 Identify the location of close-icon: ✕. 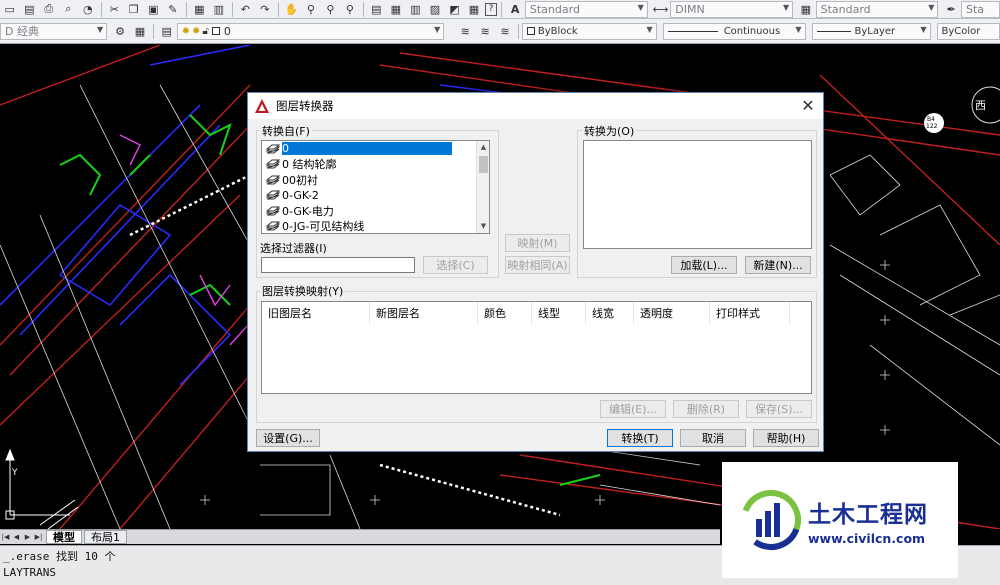
(808, 106).